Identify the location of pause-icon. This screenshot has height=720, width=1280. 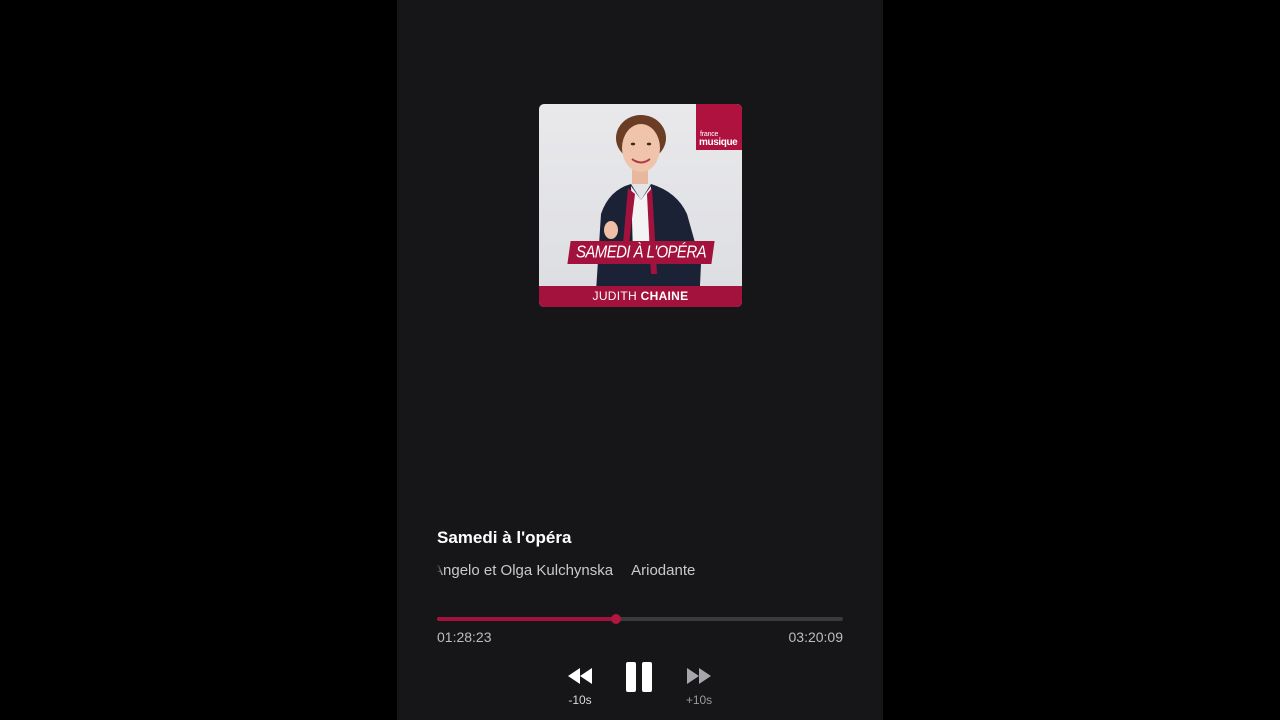
(639, 677).